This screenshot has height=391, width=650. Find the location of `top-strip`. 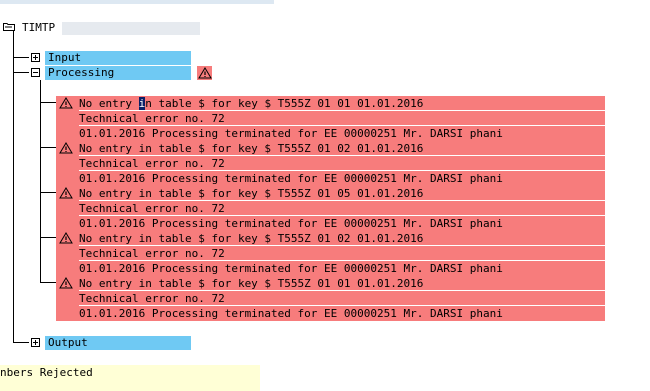

top-strip is located at coordinates (137, 2).